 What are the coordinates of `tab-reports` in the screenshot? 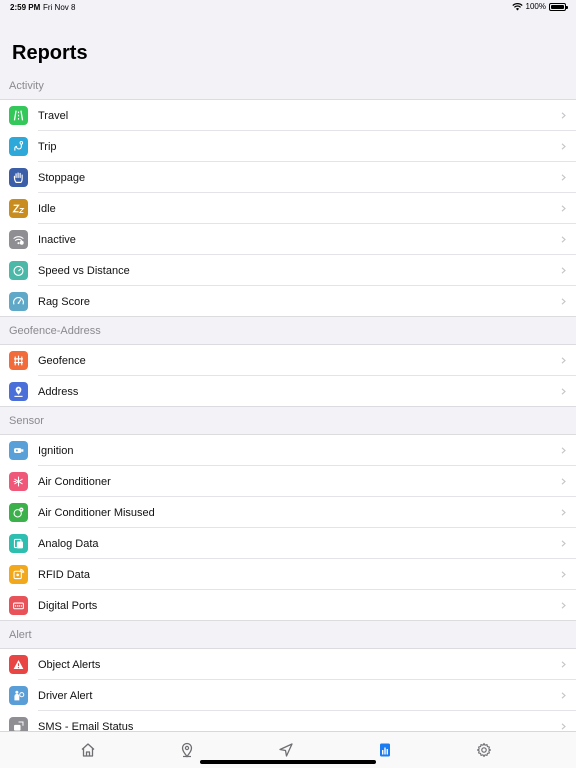 It's located at (385, 750).